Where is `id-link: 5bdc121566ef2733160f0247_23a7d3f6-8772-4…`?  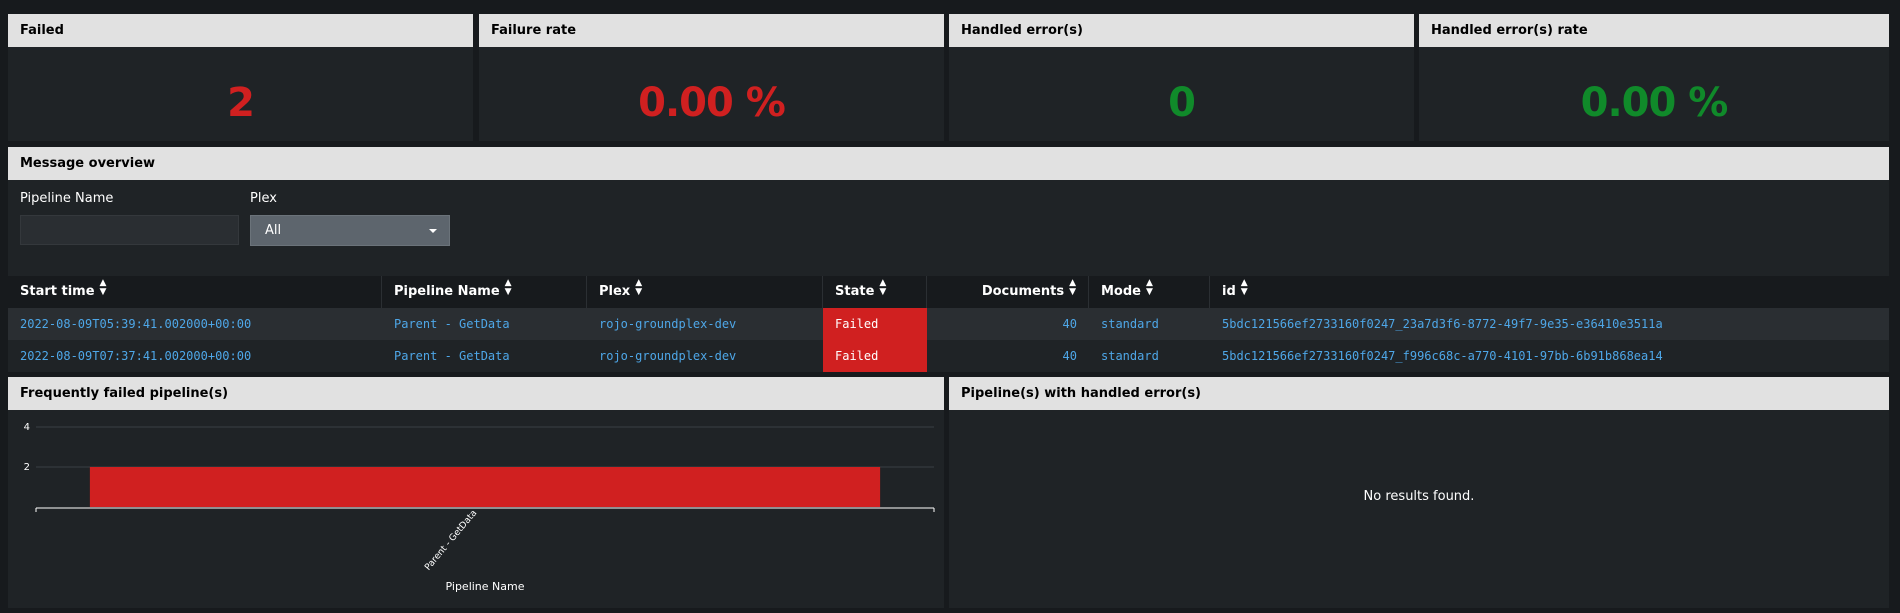 id-link: 5bdc121566ef2733160f0247_23a7d3f6-8772-4… is located at coordinates (1549, 324).